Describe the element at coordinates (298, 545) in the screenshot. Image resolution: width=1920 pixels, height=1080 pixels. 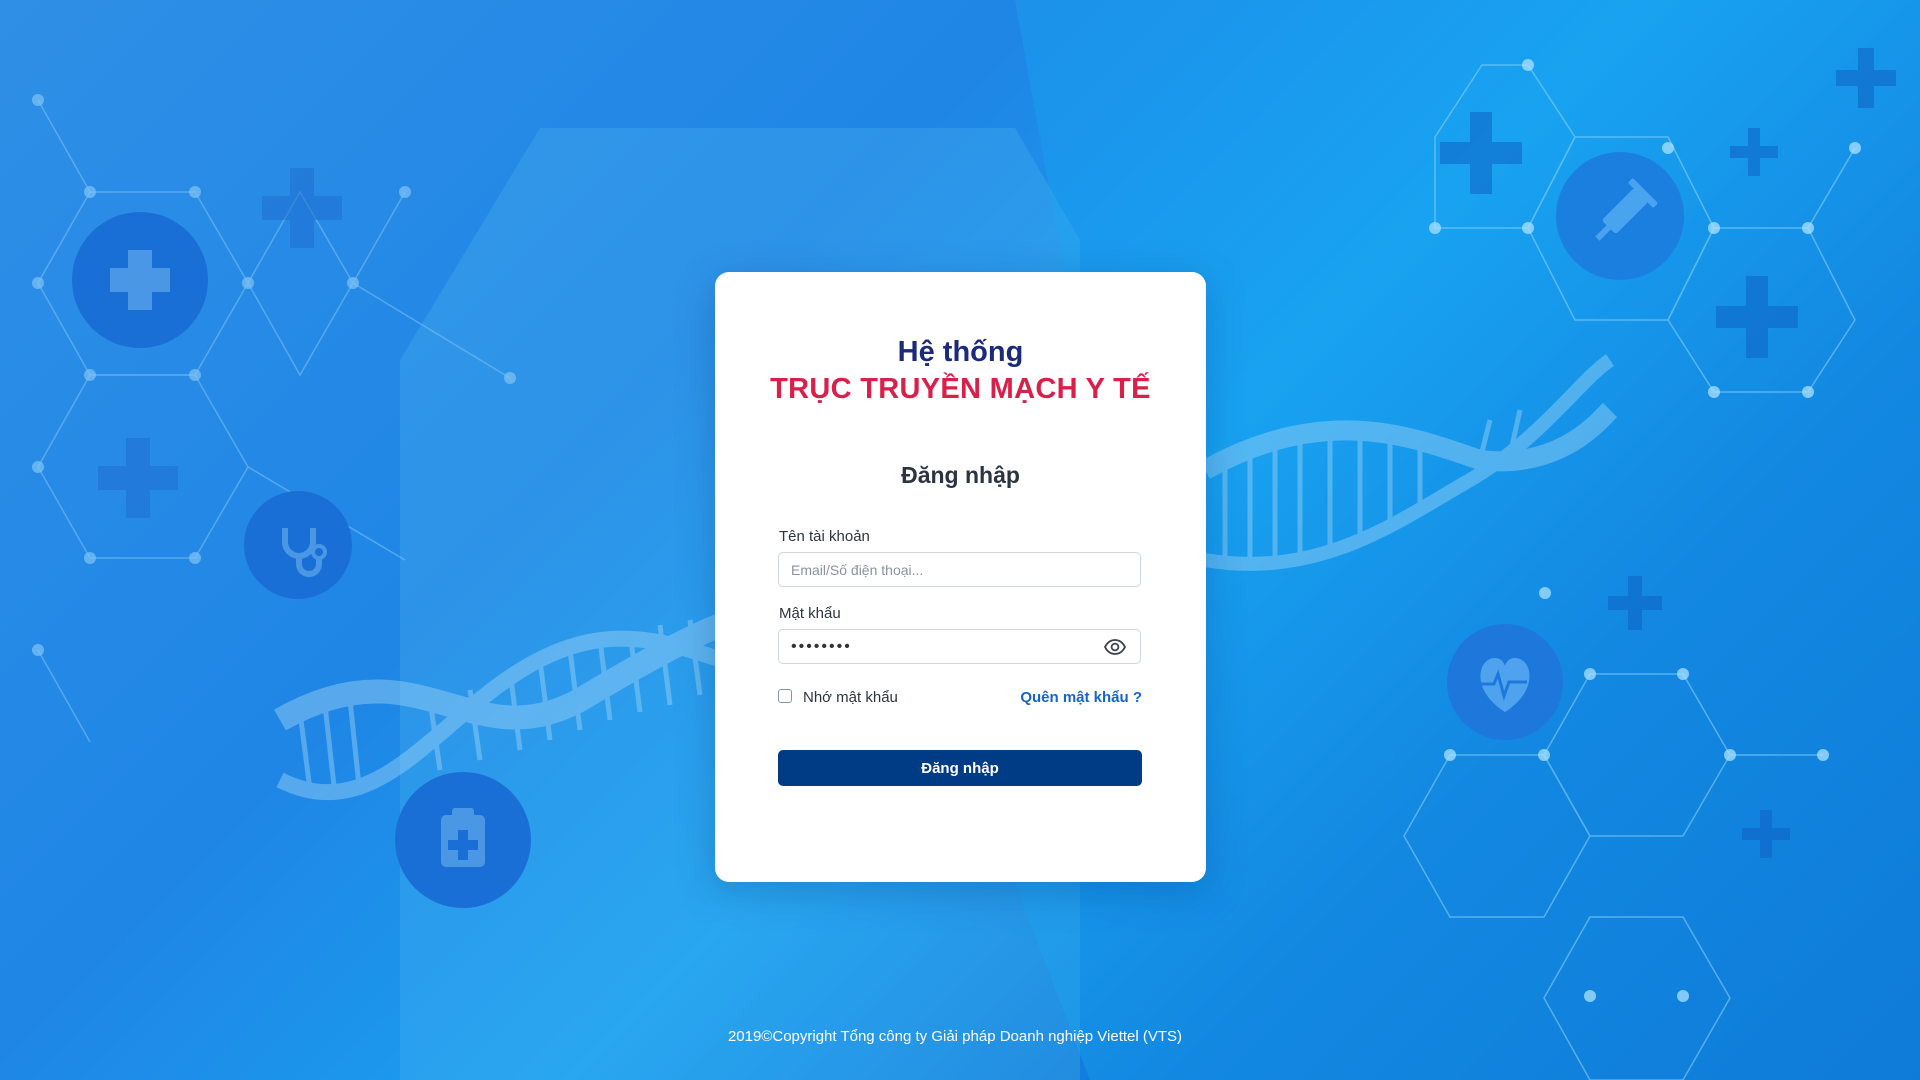
I see `stethoscope-circle` at that location.